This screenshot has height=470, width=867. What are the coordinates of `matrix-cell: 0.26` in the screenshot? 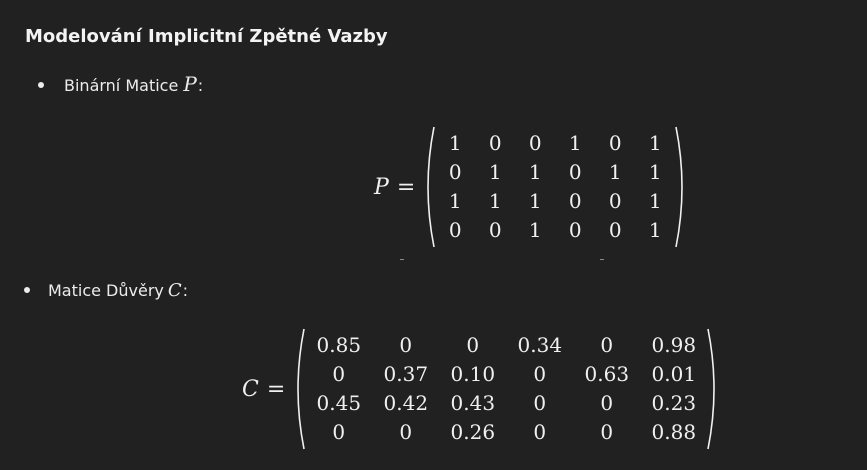 It's located at (473, 432).